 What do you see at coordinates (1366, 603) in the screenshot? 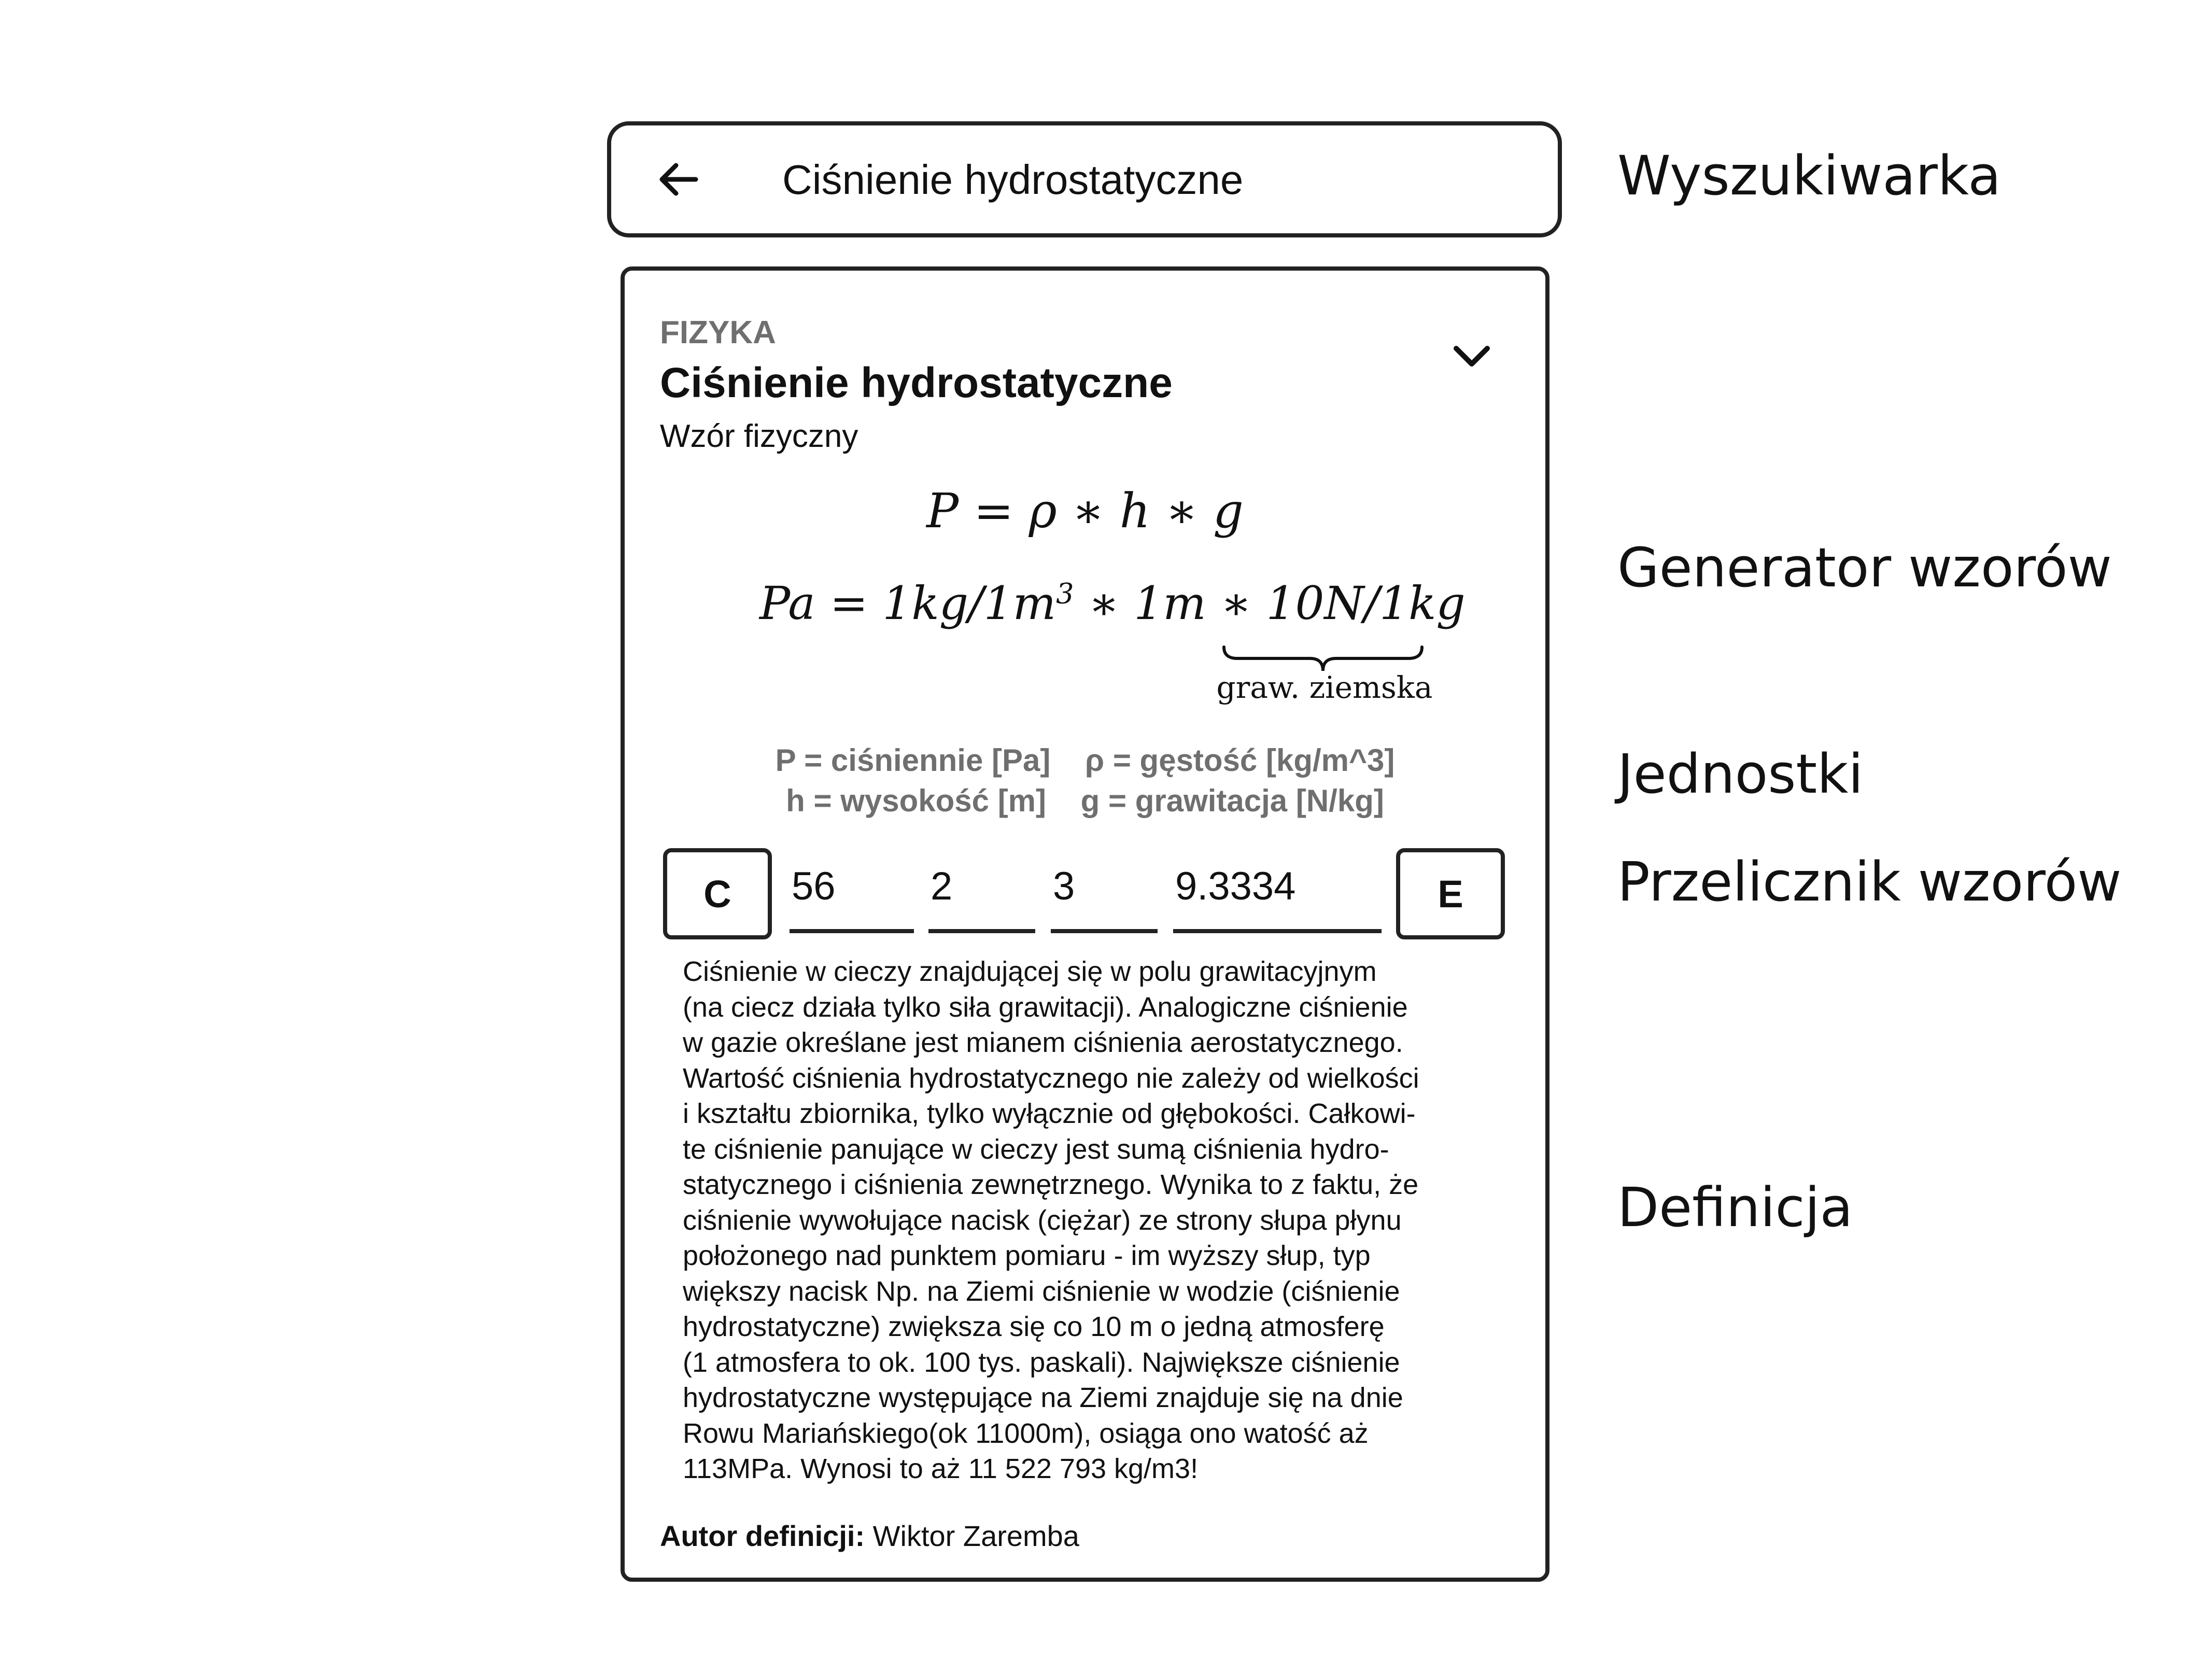
I see `formula-units-braced: 10N/1kg` at bounding box center [1366, 603].